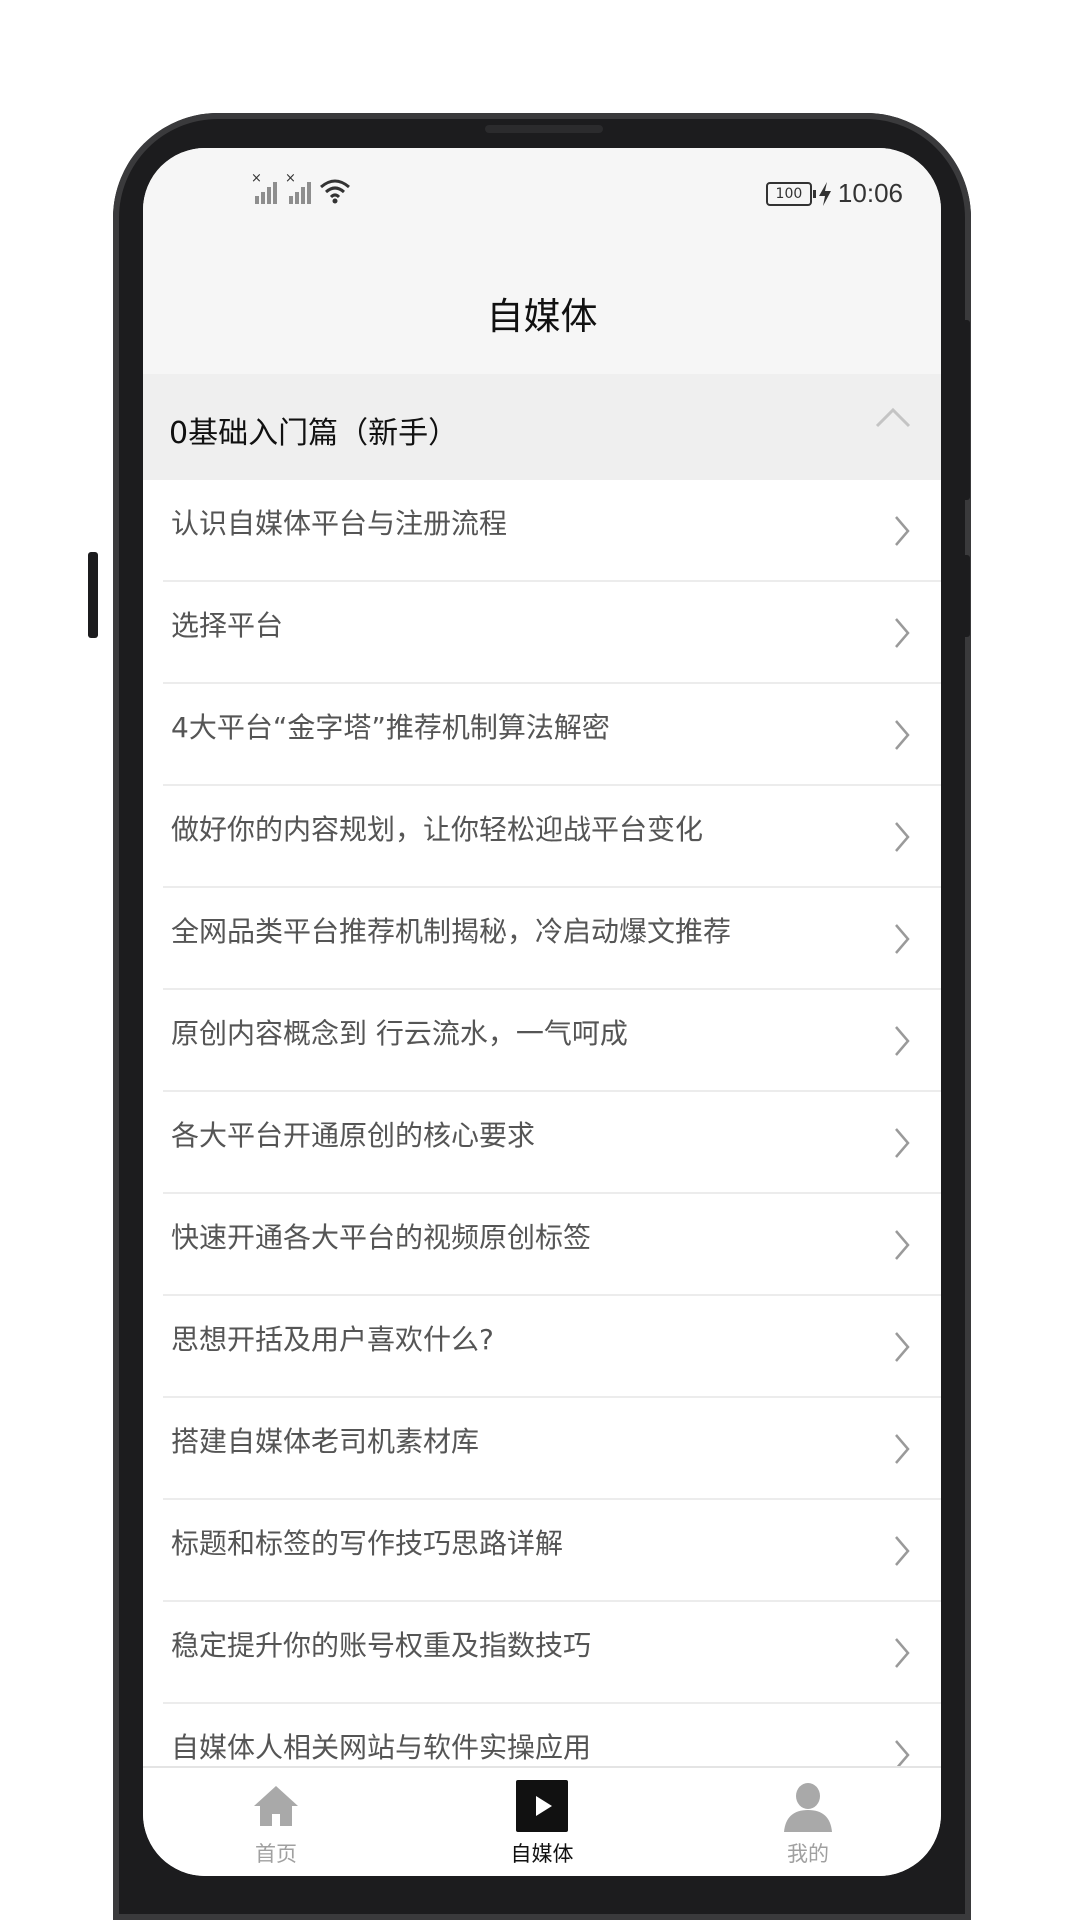 This screenshot has height=1920, width=1080. What do you see at coordinates (542, 316) in the screenshot?
I see `page-title: 自媒体` at bounding box center [542, 316].